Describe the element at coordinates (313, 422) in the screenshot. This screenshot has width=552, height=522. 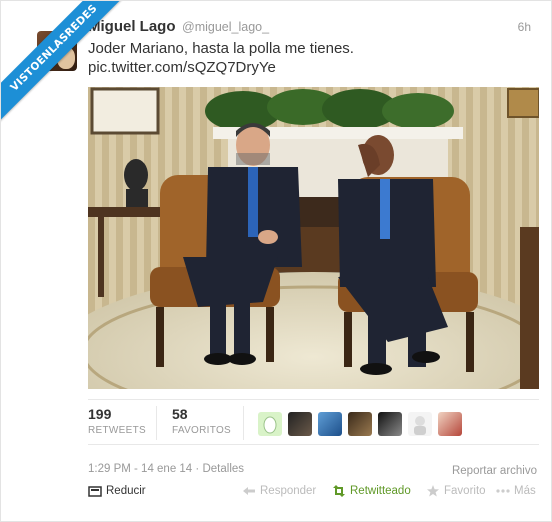
I see `tweet-stats: 199 RETWEETS 58 FAVORITOS` at that location.